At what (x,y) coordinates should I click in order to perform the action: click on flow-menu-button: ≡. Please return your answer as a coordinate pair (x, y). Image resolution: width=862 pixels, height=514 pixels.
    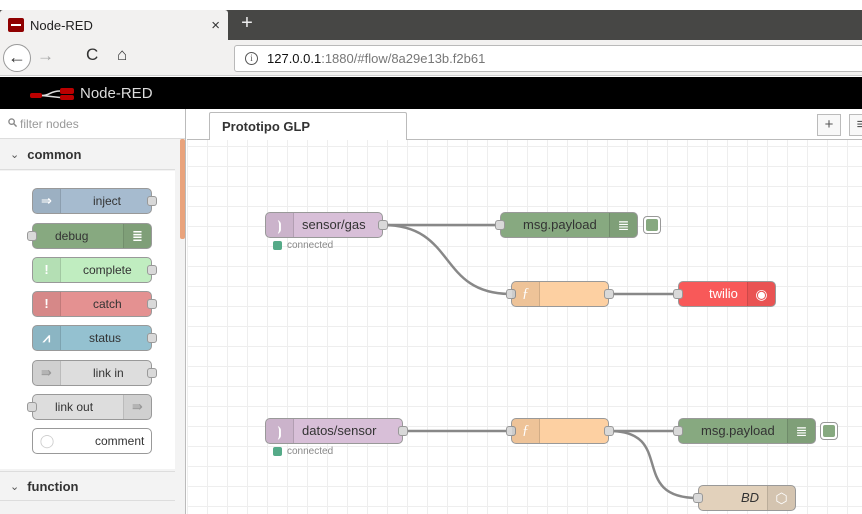
    Looking at the image, I should click on (855, 125).